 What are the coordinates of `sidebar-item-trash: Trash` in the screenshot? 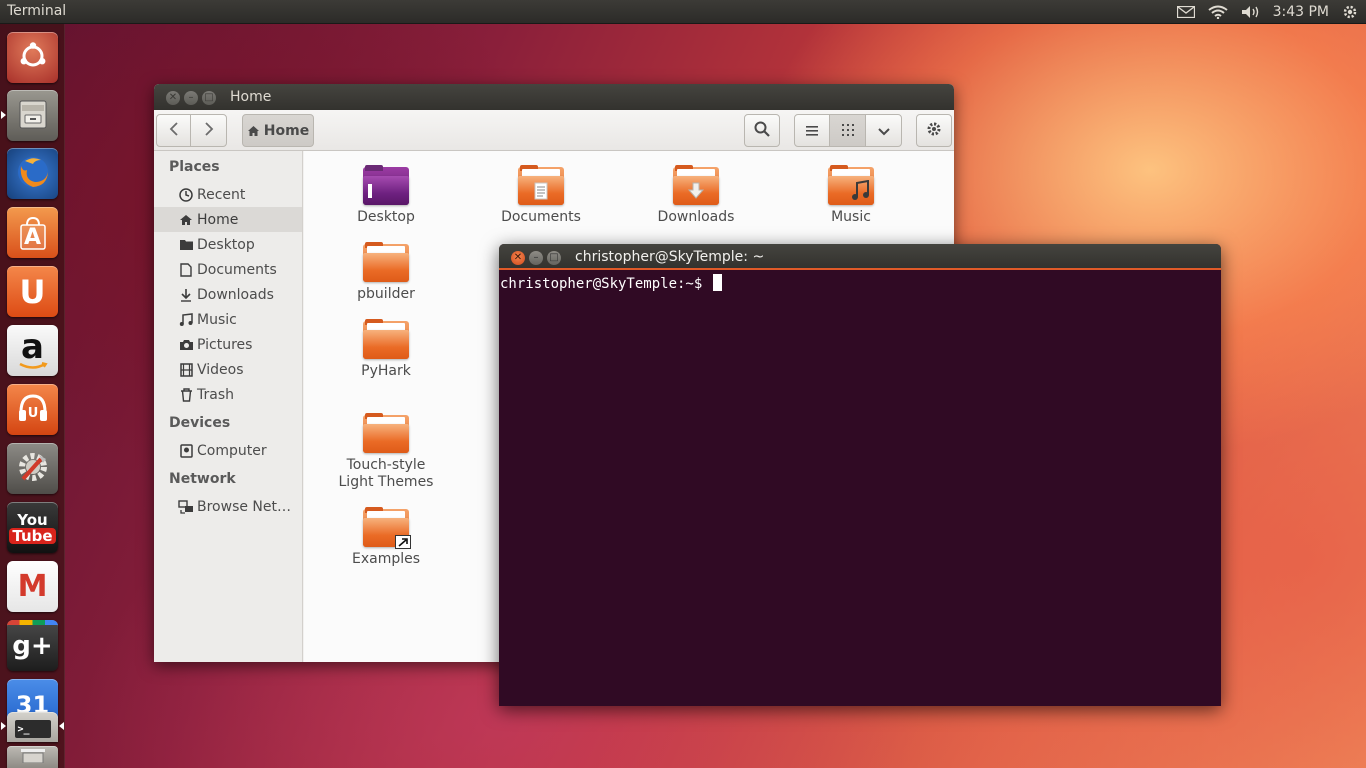 It's located at (228, 394).